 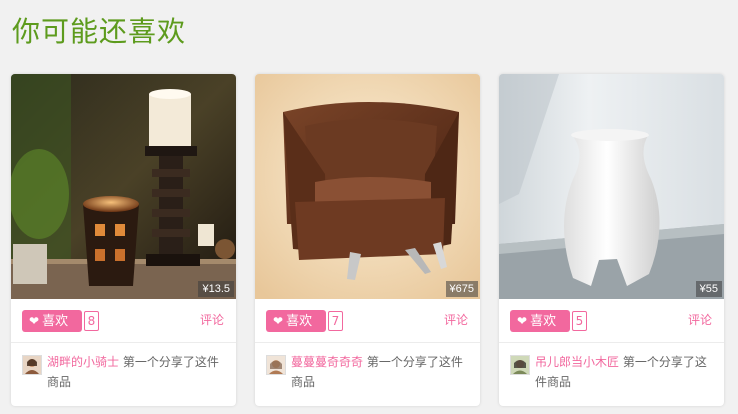 I want to click on section-title: 你可能还喜欢, so click(x=99, y=31).